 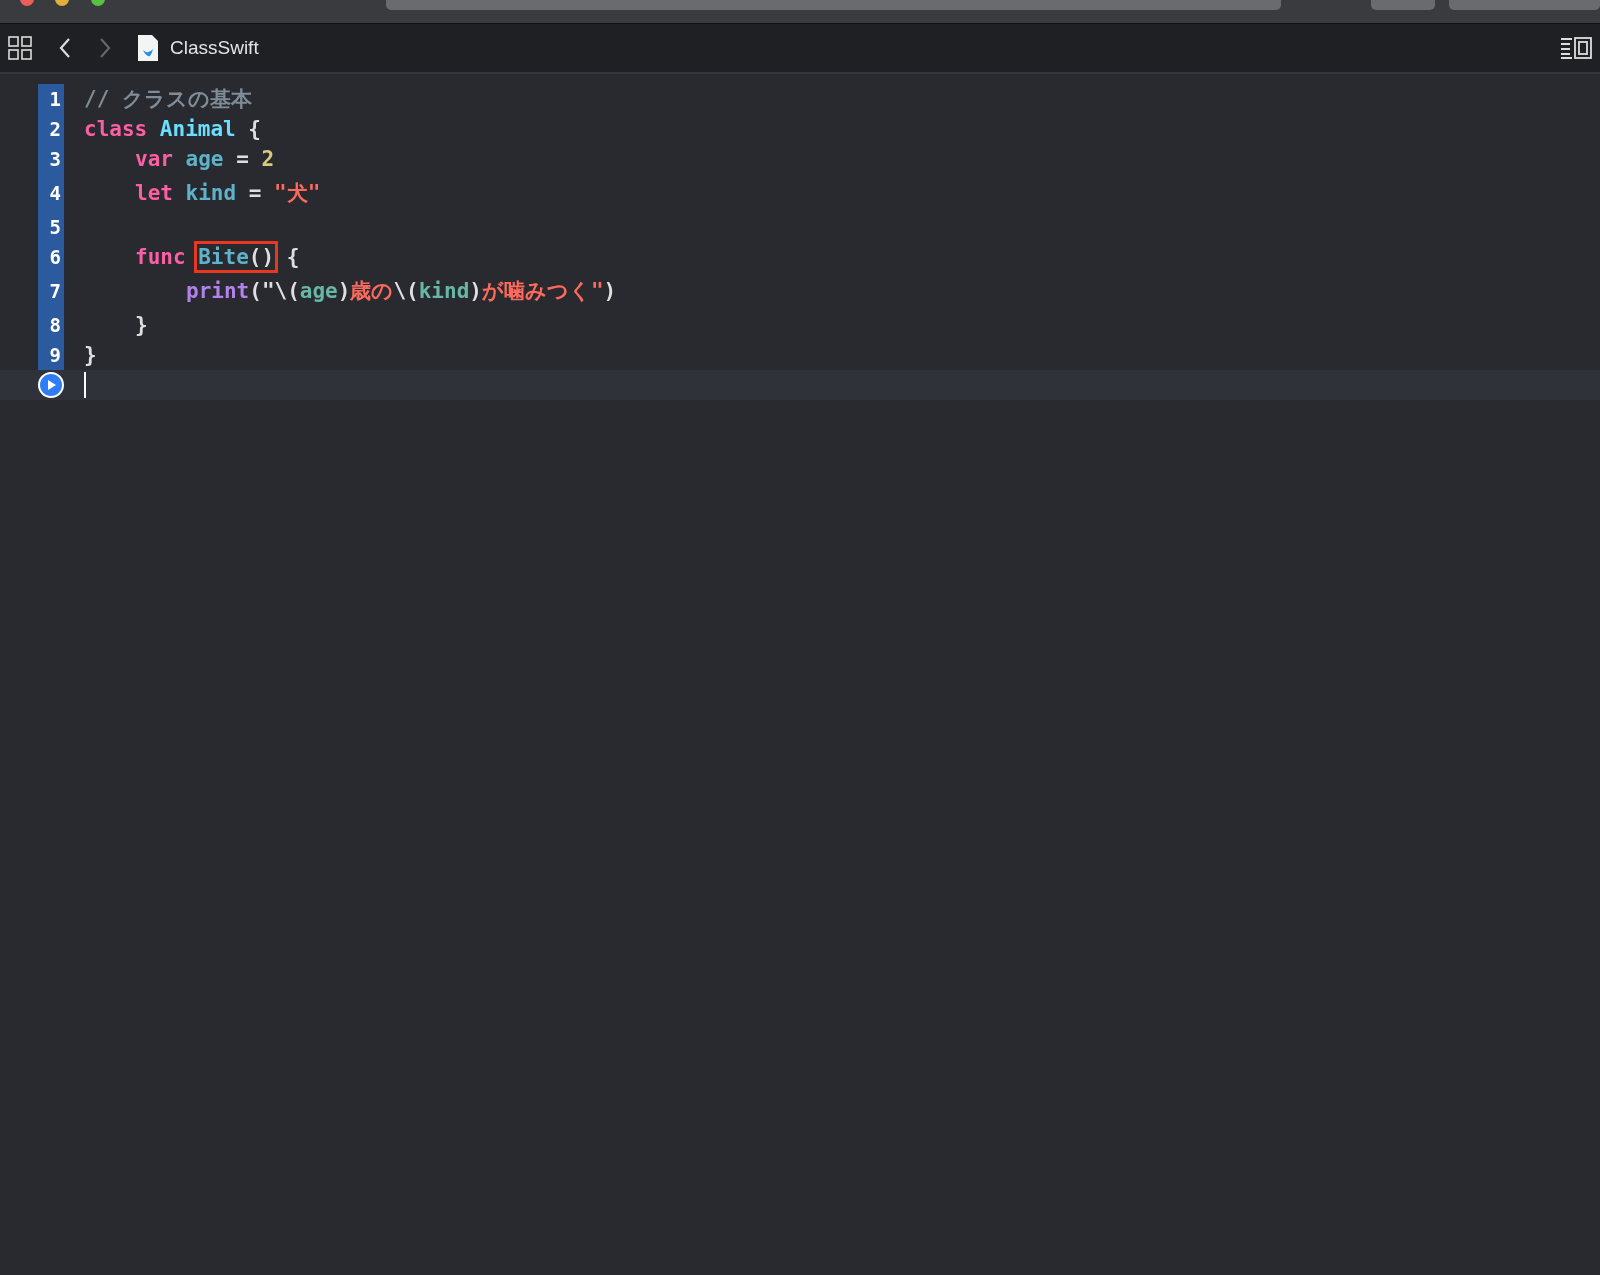 What do you see at coordinates (51, 99) in the screenshot?
I see `line-number: 1` at bounding box center [51, 99].